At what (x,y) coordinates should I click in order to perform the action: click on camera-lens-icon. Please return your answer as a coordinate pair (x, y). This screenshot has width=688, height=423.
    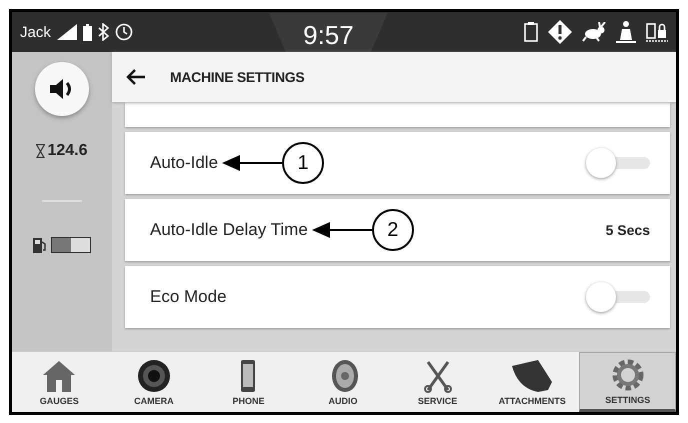
    Looking at the image, I should click on (154, 376).